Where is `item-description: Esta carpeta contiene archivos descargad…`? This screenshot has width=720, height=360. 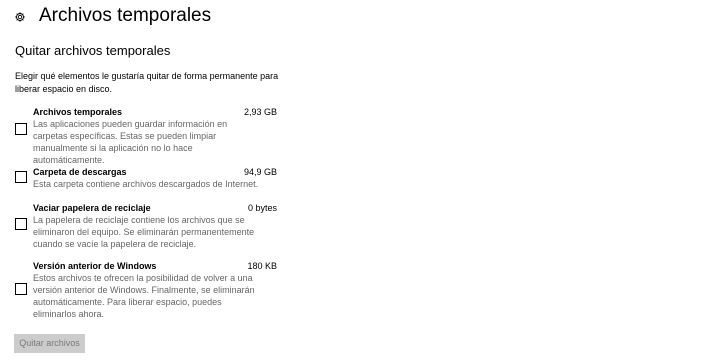 item-description: Esta carpeta contiene archivos descargad… is located at coordinates (146, 184).